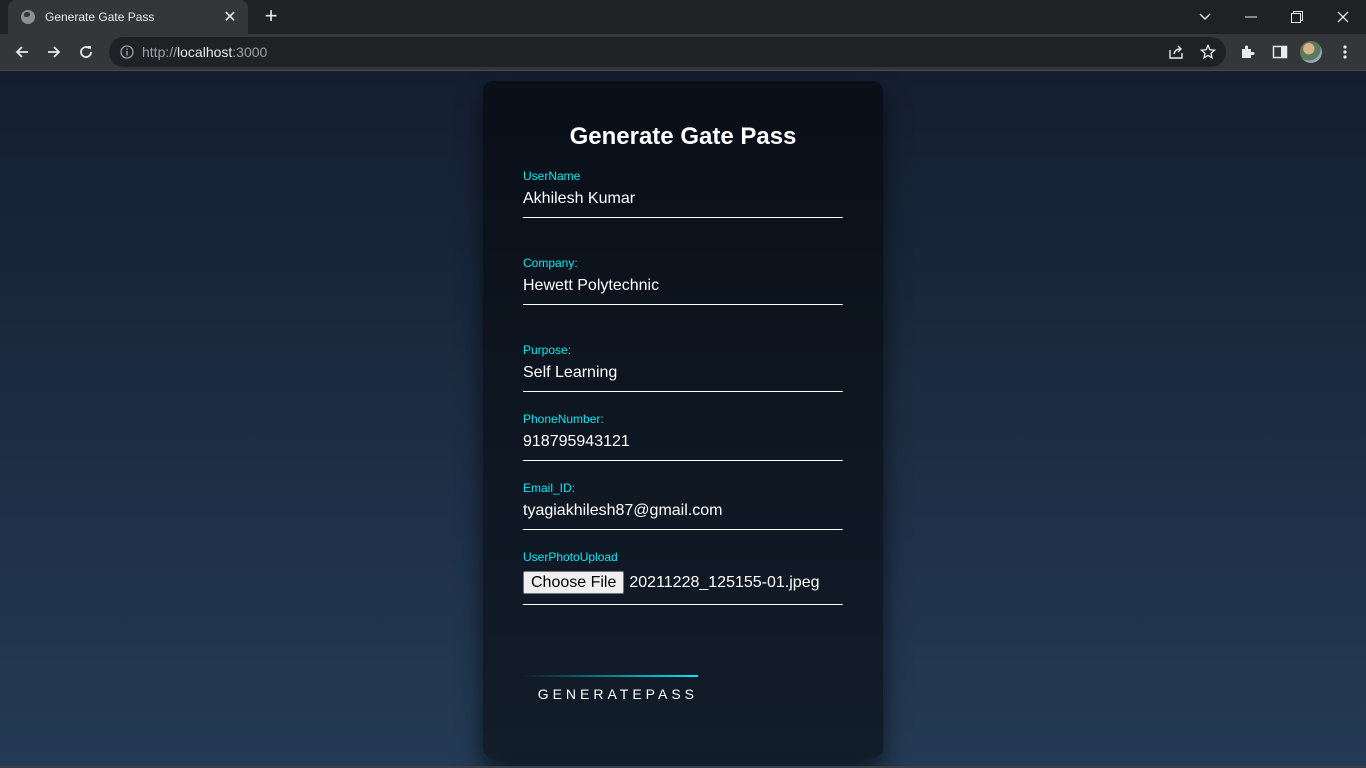 The image size is (1366, 768). I want to click on username-input: Akhilesh Kumar, so click(683, 201).